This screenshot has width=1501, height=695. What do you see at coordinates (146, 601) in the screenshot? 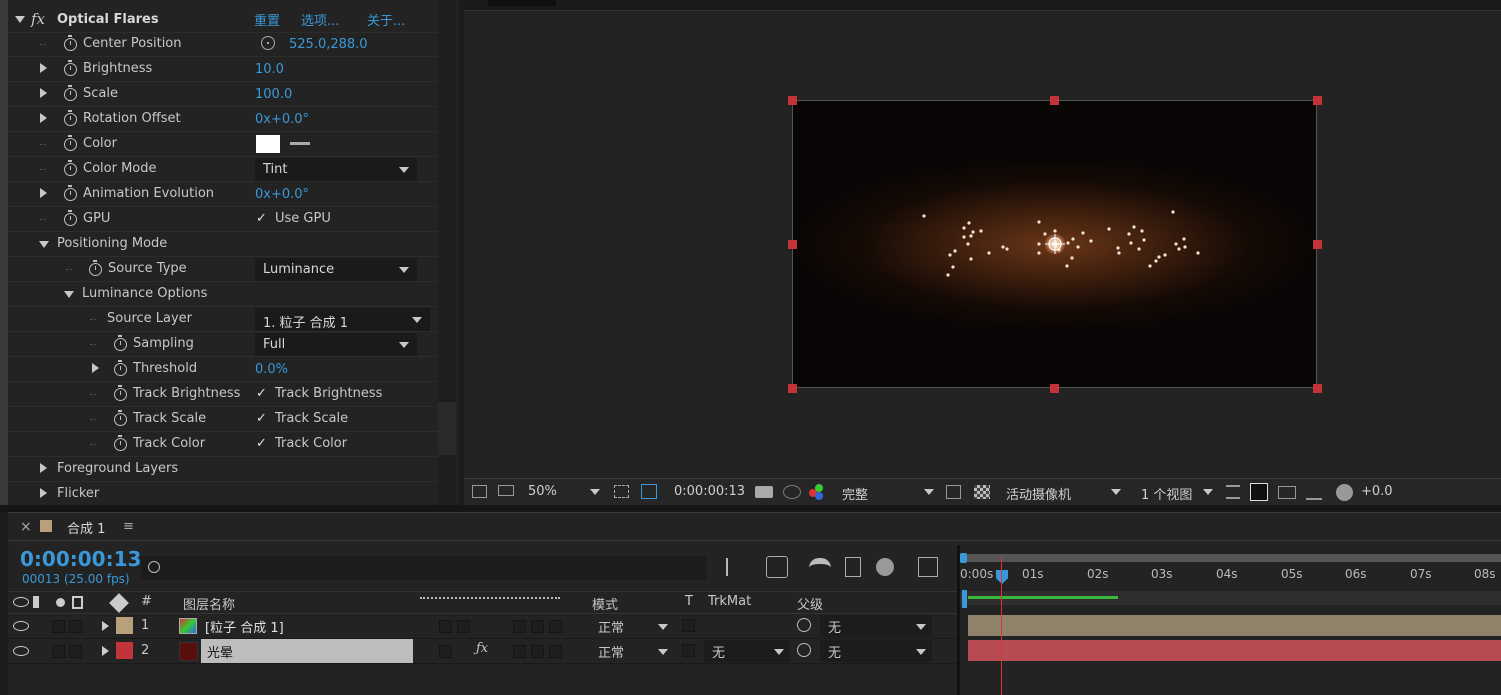
I see `col-number: #` at bounding box center [146, 601].